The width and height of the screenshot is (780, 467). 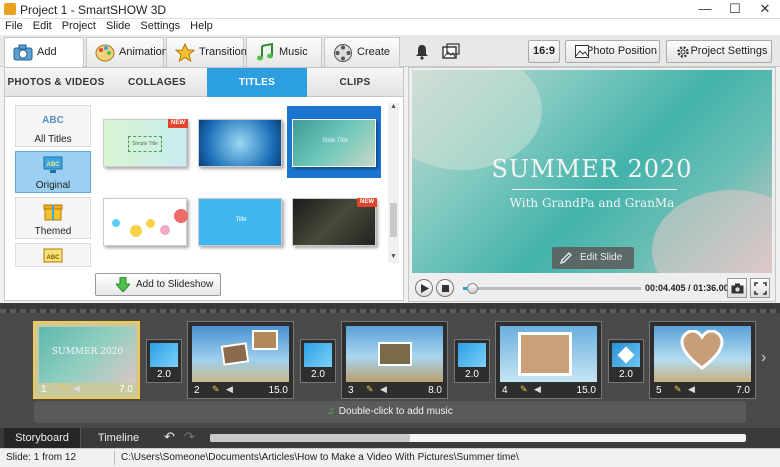 I want to click on photo-icon, so click(x=582, y=51).